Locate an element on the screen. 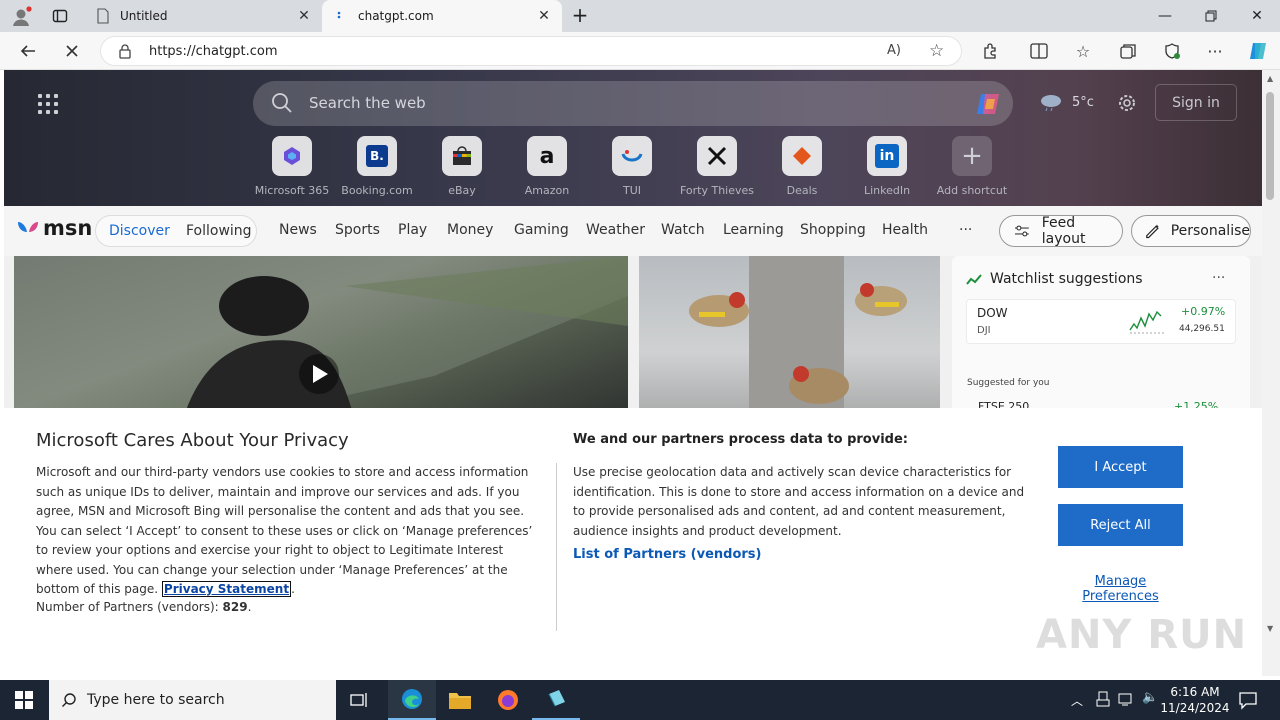 The width and height of the screenshot is (1280, 720). clock-time: 6:16 AM is located at coordinates (1195, 692).